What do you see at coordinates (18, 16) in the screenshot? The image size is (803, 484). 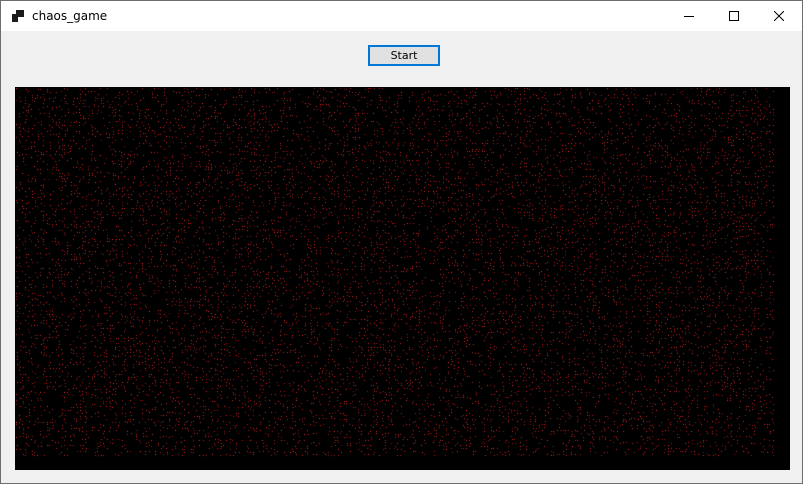 I see `app-icon` at bounding box center [18, 16].